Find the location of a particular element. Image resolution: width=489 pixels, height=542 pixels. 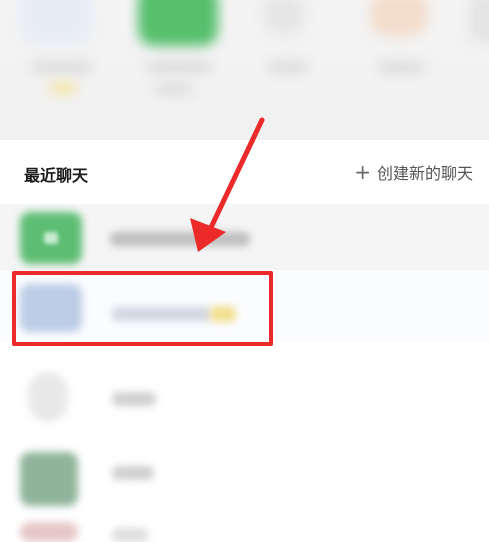

arrow-icon is located at coordinates (227, 184).